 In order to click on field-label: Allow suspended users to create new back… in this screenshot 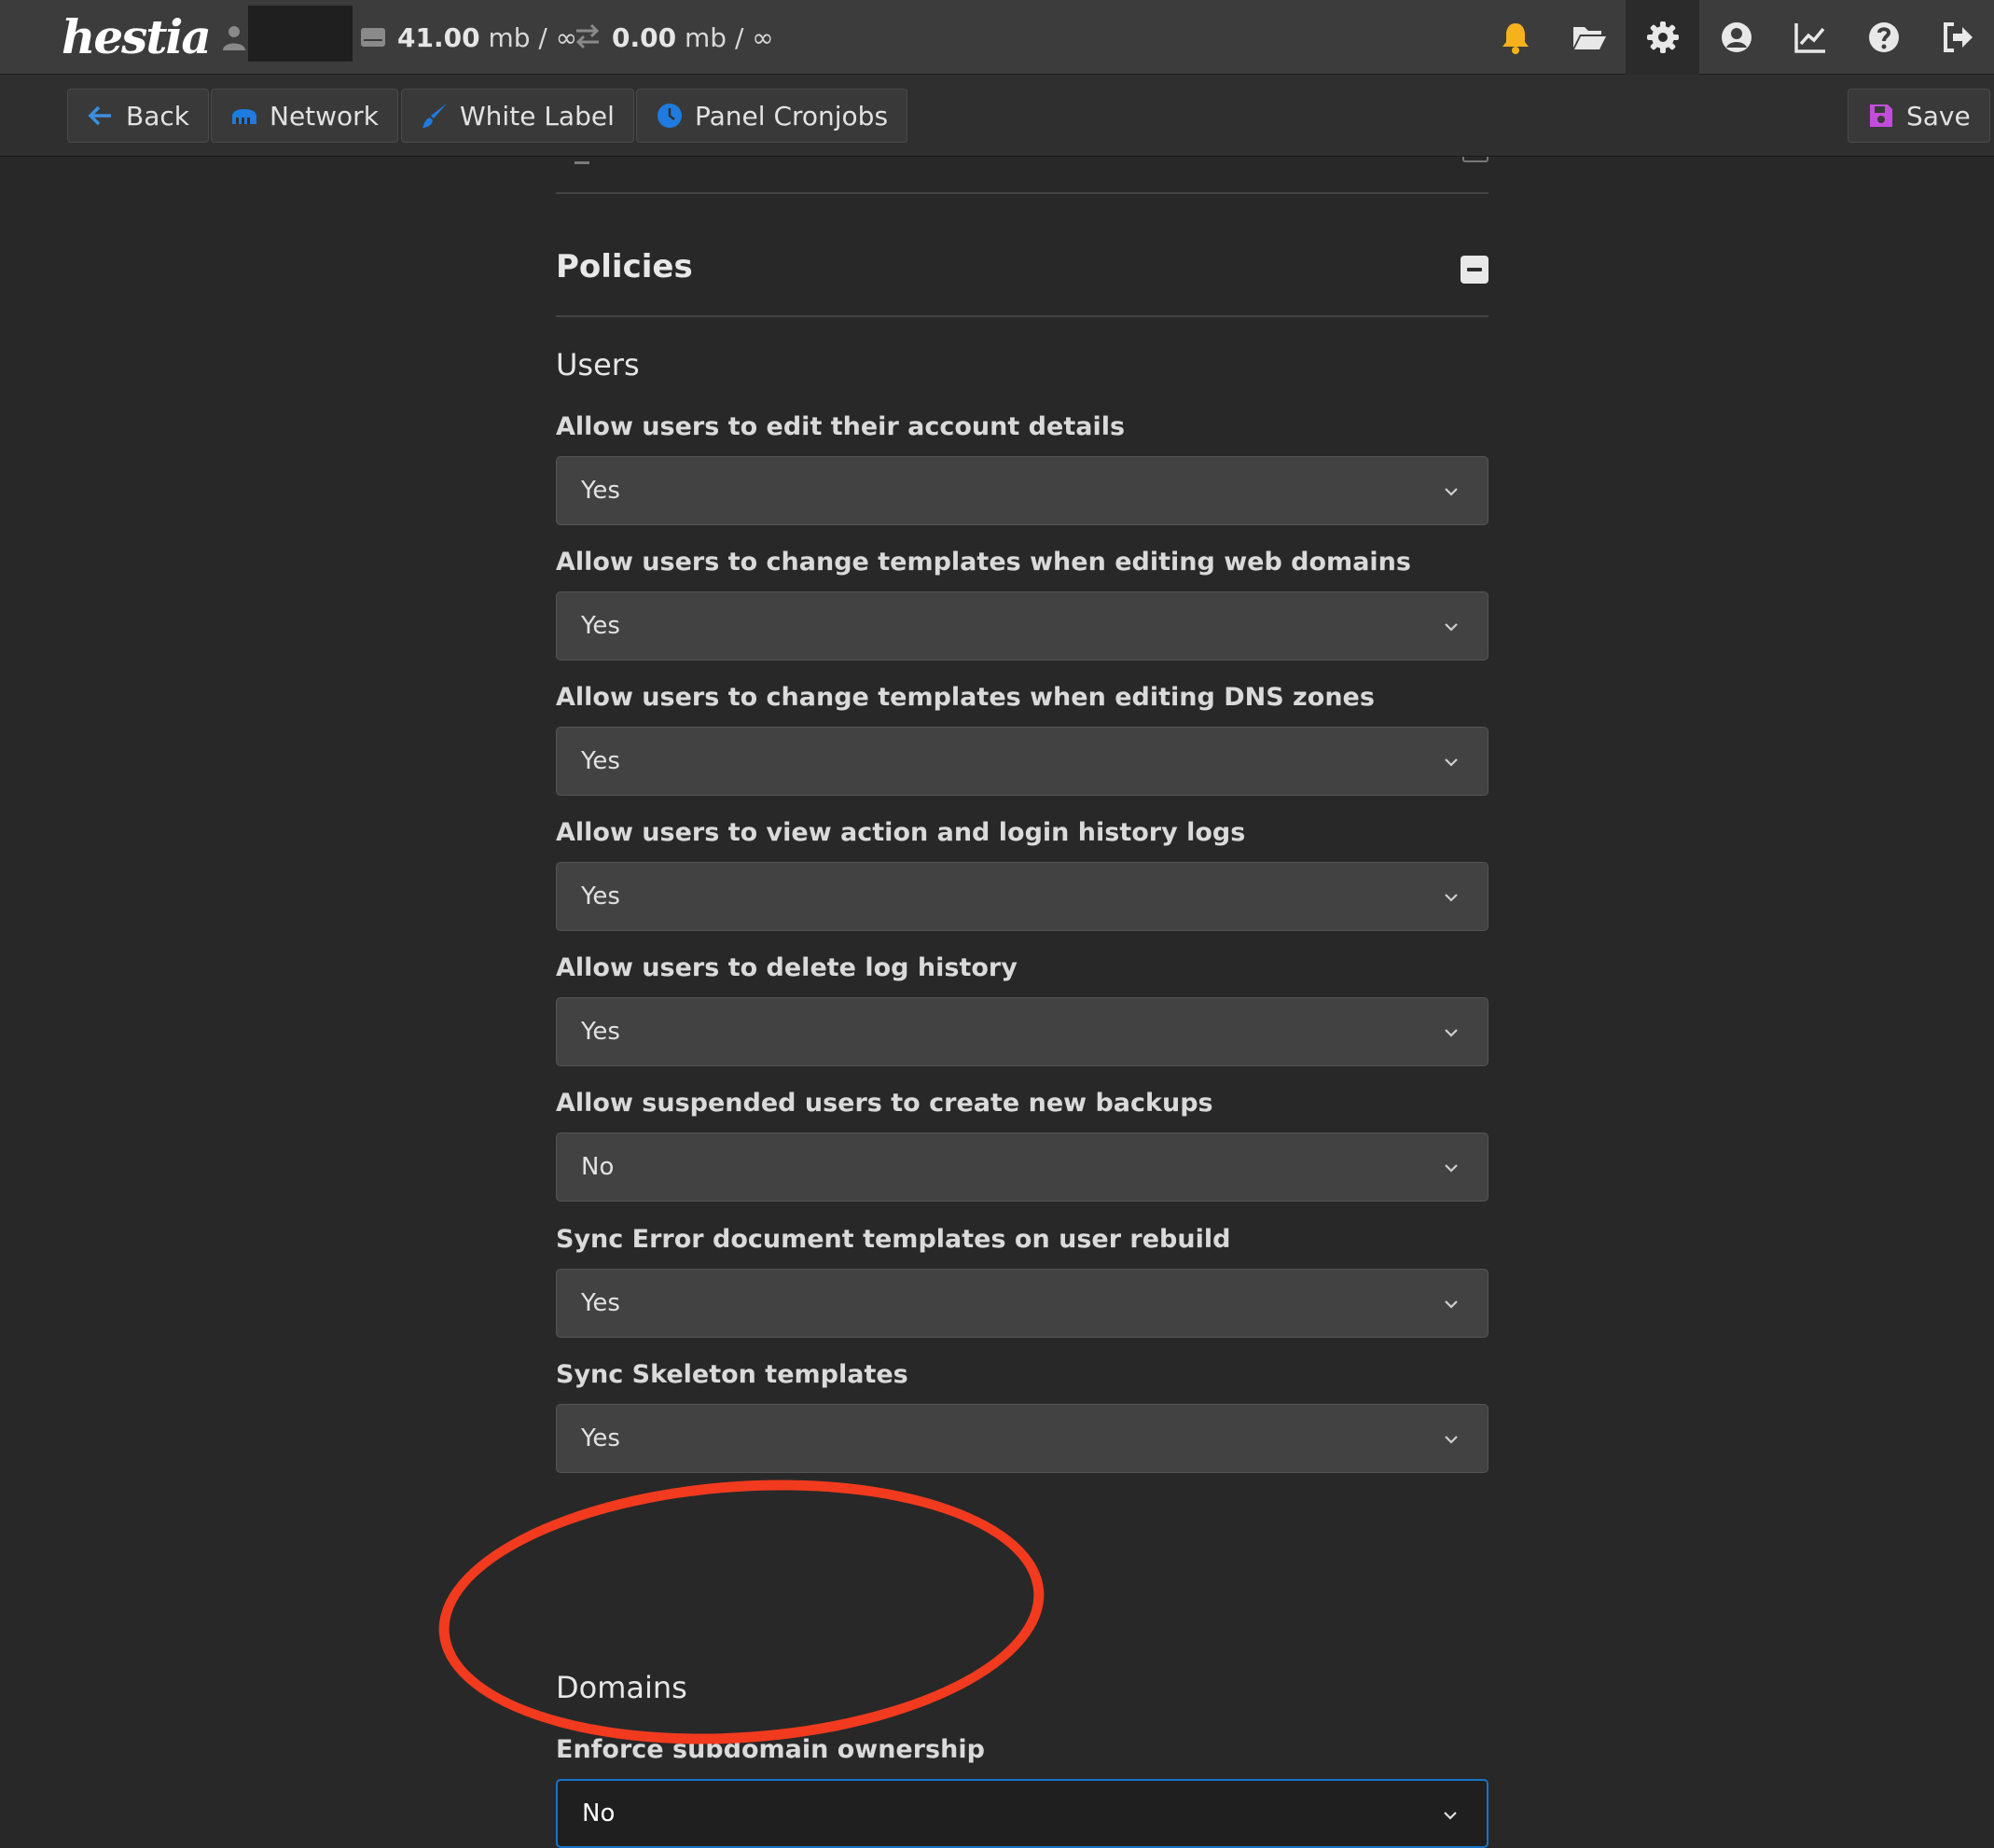, I will do `click(884, 1103)`.